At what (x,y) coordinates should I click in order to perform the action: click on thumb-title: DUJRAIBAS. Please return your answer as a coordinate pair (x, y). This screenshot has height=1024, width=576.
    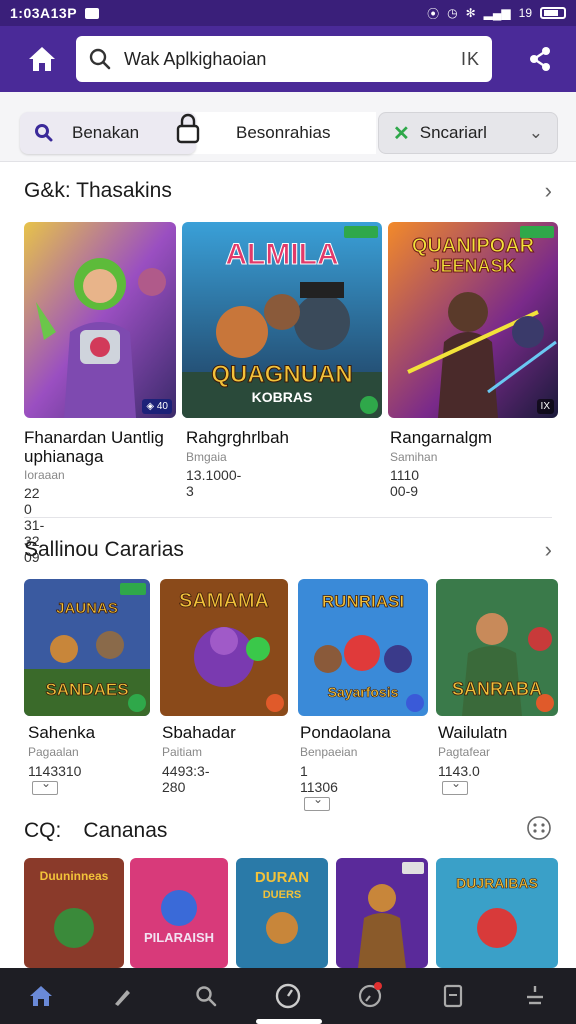
    Looking at the image, I should click on (497, 883).